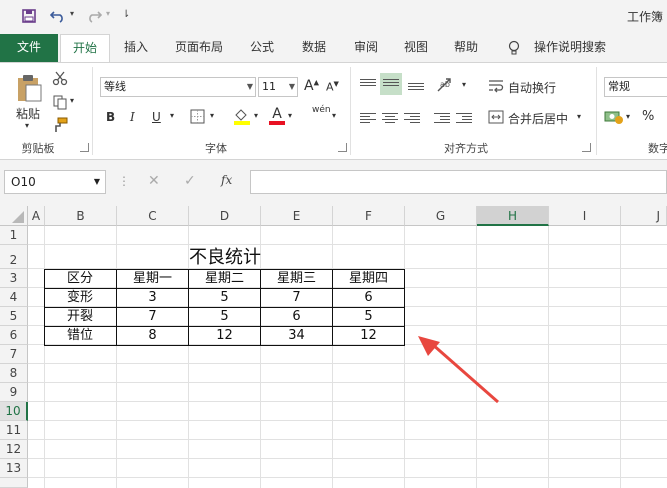  Describe the element at coordinates (369, 216) in the screenshot. I see `column-header-f: F` at that location.